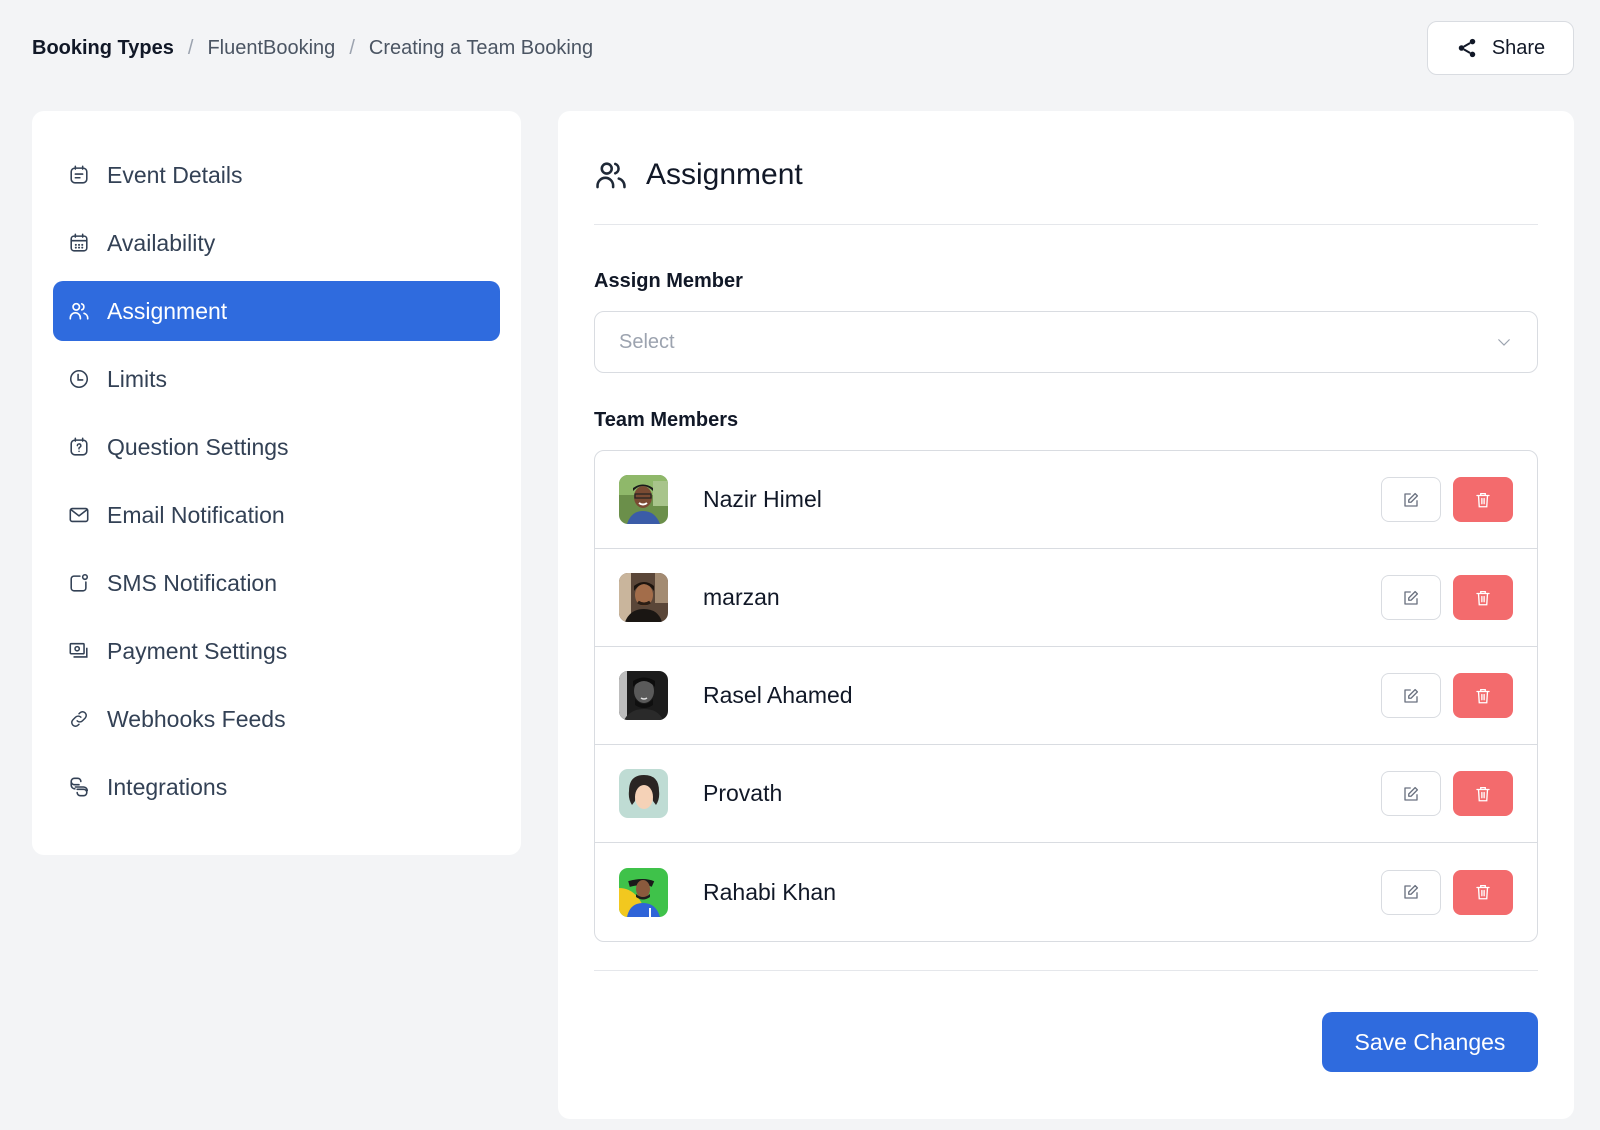  Describe the element at coordinates (1066, 794) in the screenshot. I see `member-row: Provath` at that location.